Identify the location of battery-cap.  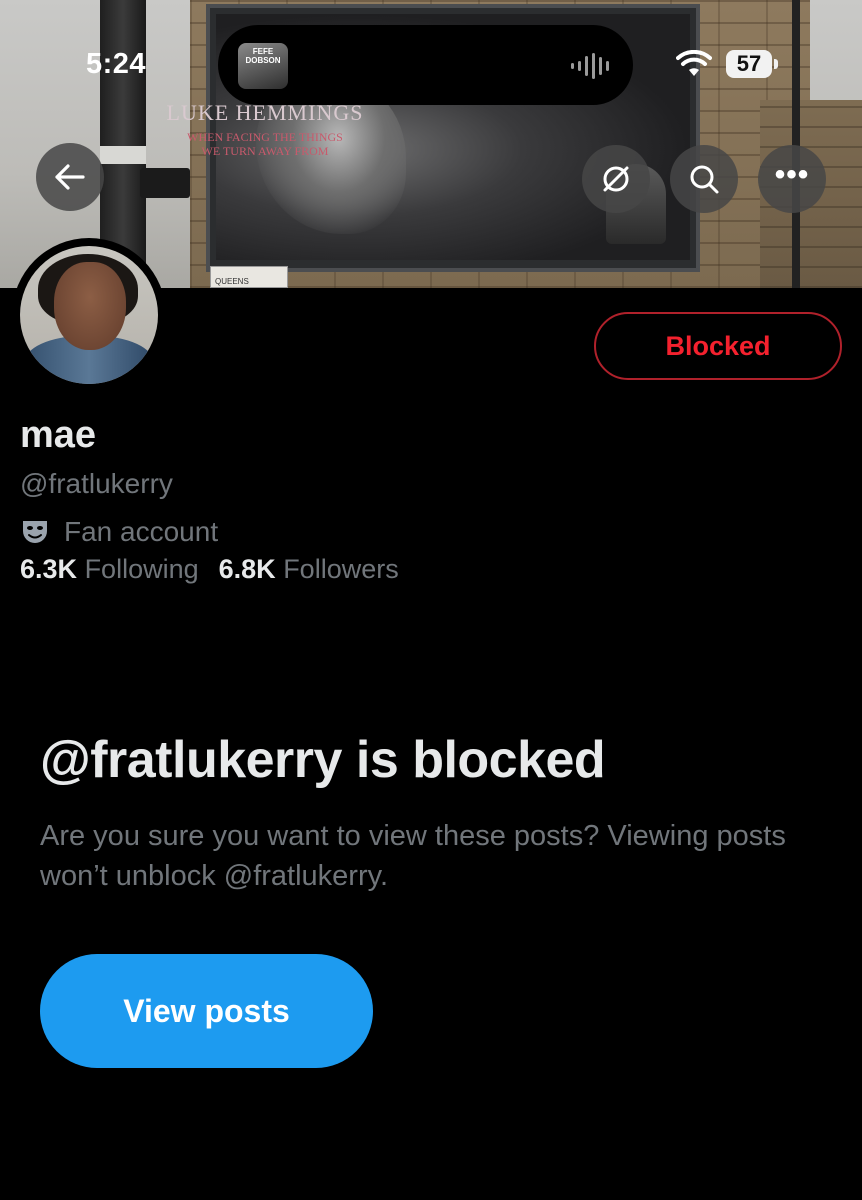
(776, 64).